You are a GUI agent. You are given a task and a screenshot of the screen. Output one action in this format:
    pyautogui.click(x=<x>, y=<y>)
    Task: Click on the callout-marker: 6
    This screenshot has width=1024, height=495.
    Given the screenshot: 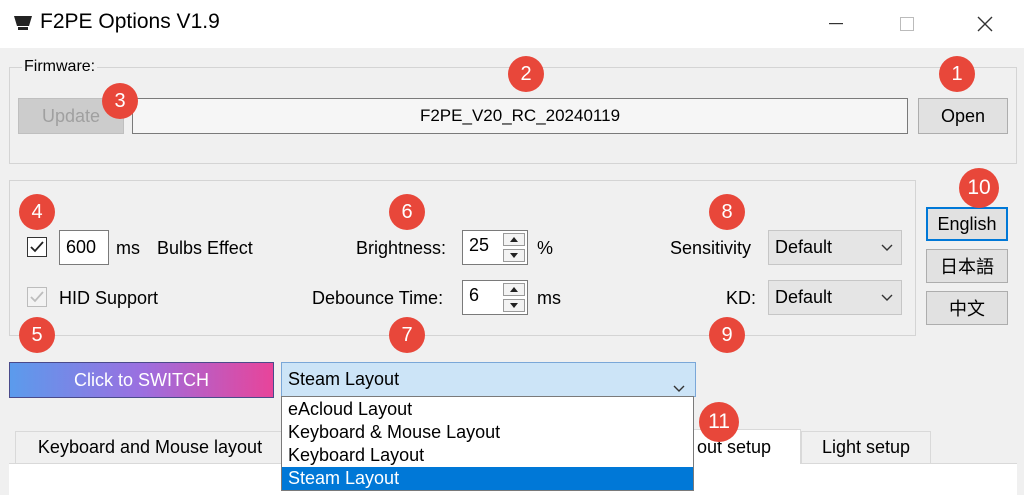 What is the action you would take?
    pyautogui.click(x=407, y=212)
    